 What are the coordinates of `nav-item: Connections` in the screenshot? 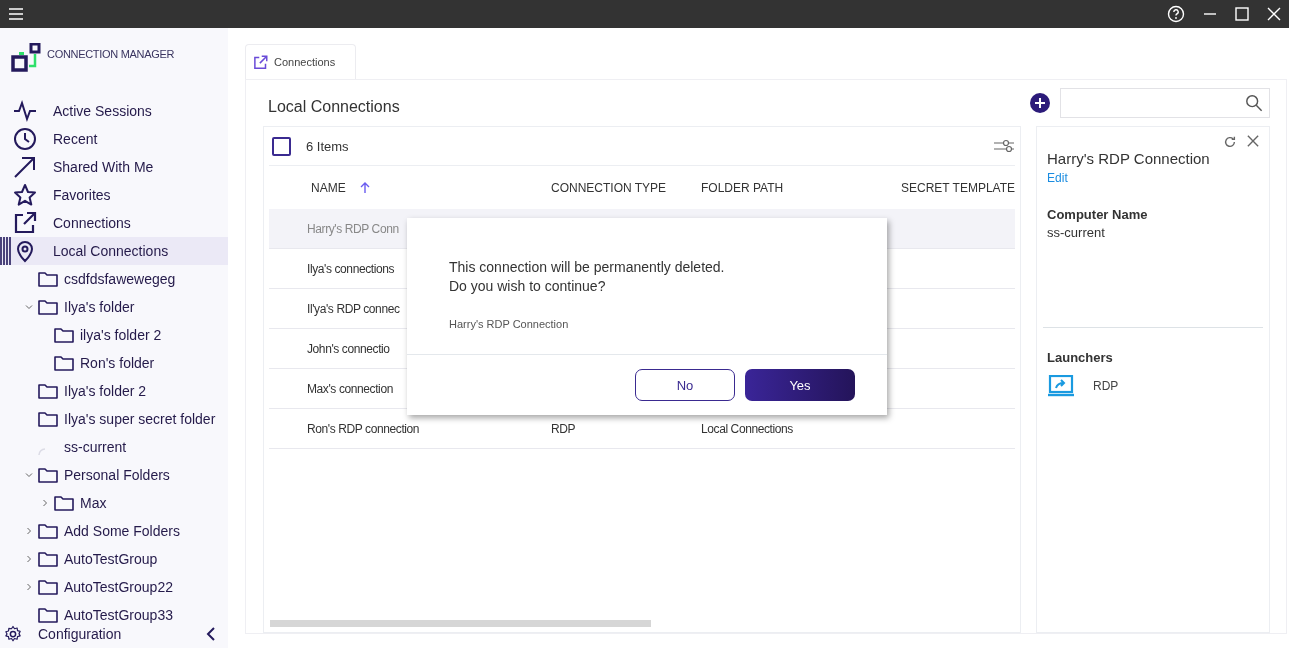 It's located at (114, 223).